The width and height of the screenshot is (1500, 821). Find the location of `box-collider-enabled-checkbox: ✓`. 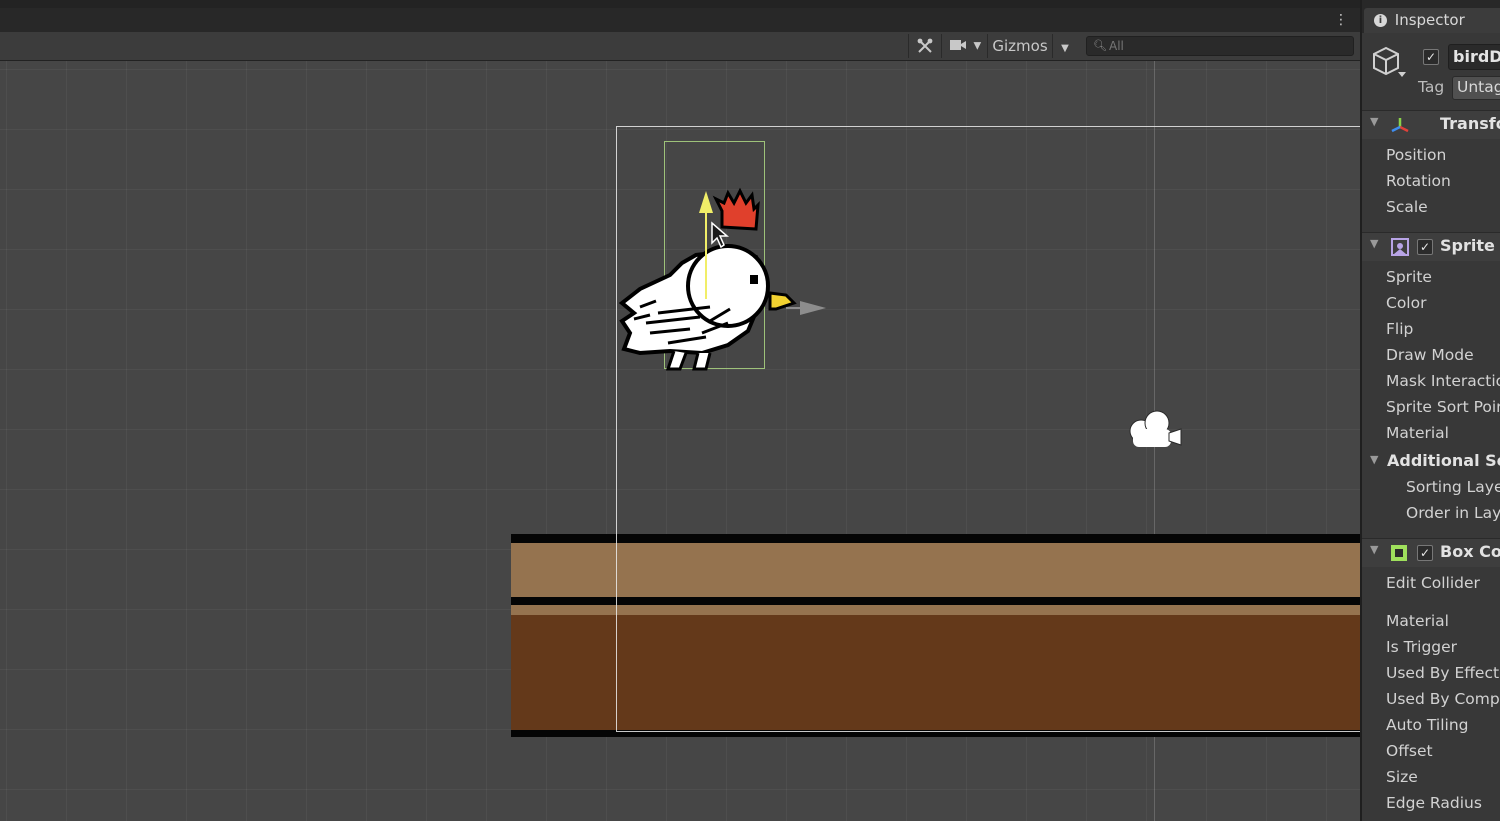

box-collider-enabled-checkbox: ✓ is located at coordinates (1425, 553).